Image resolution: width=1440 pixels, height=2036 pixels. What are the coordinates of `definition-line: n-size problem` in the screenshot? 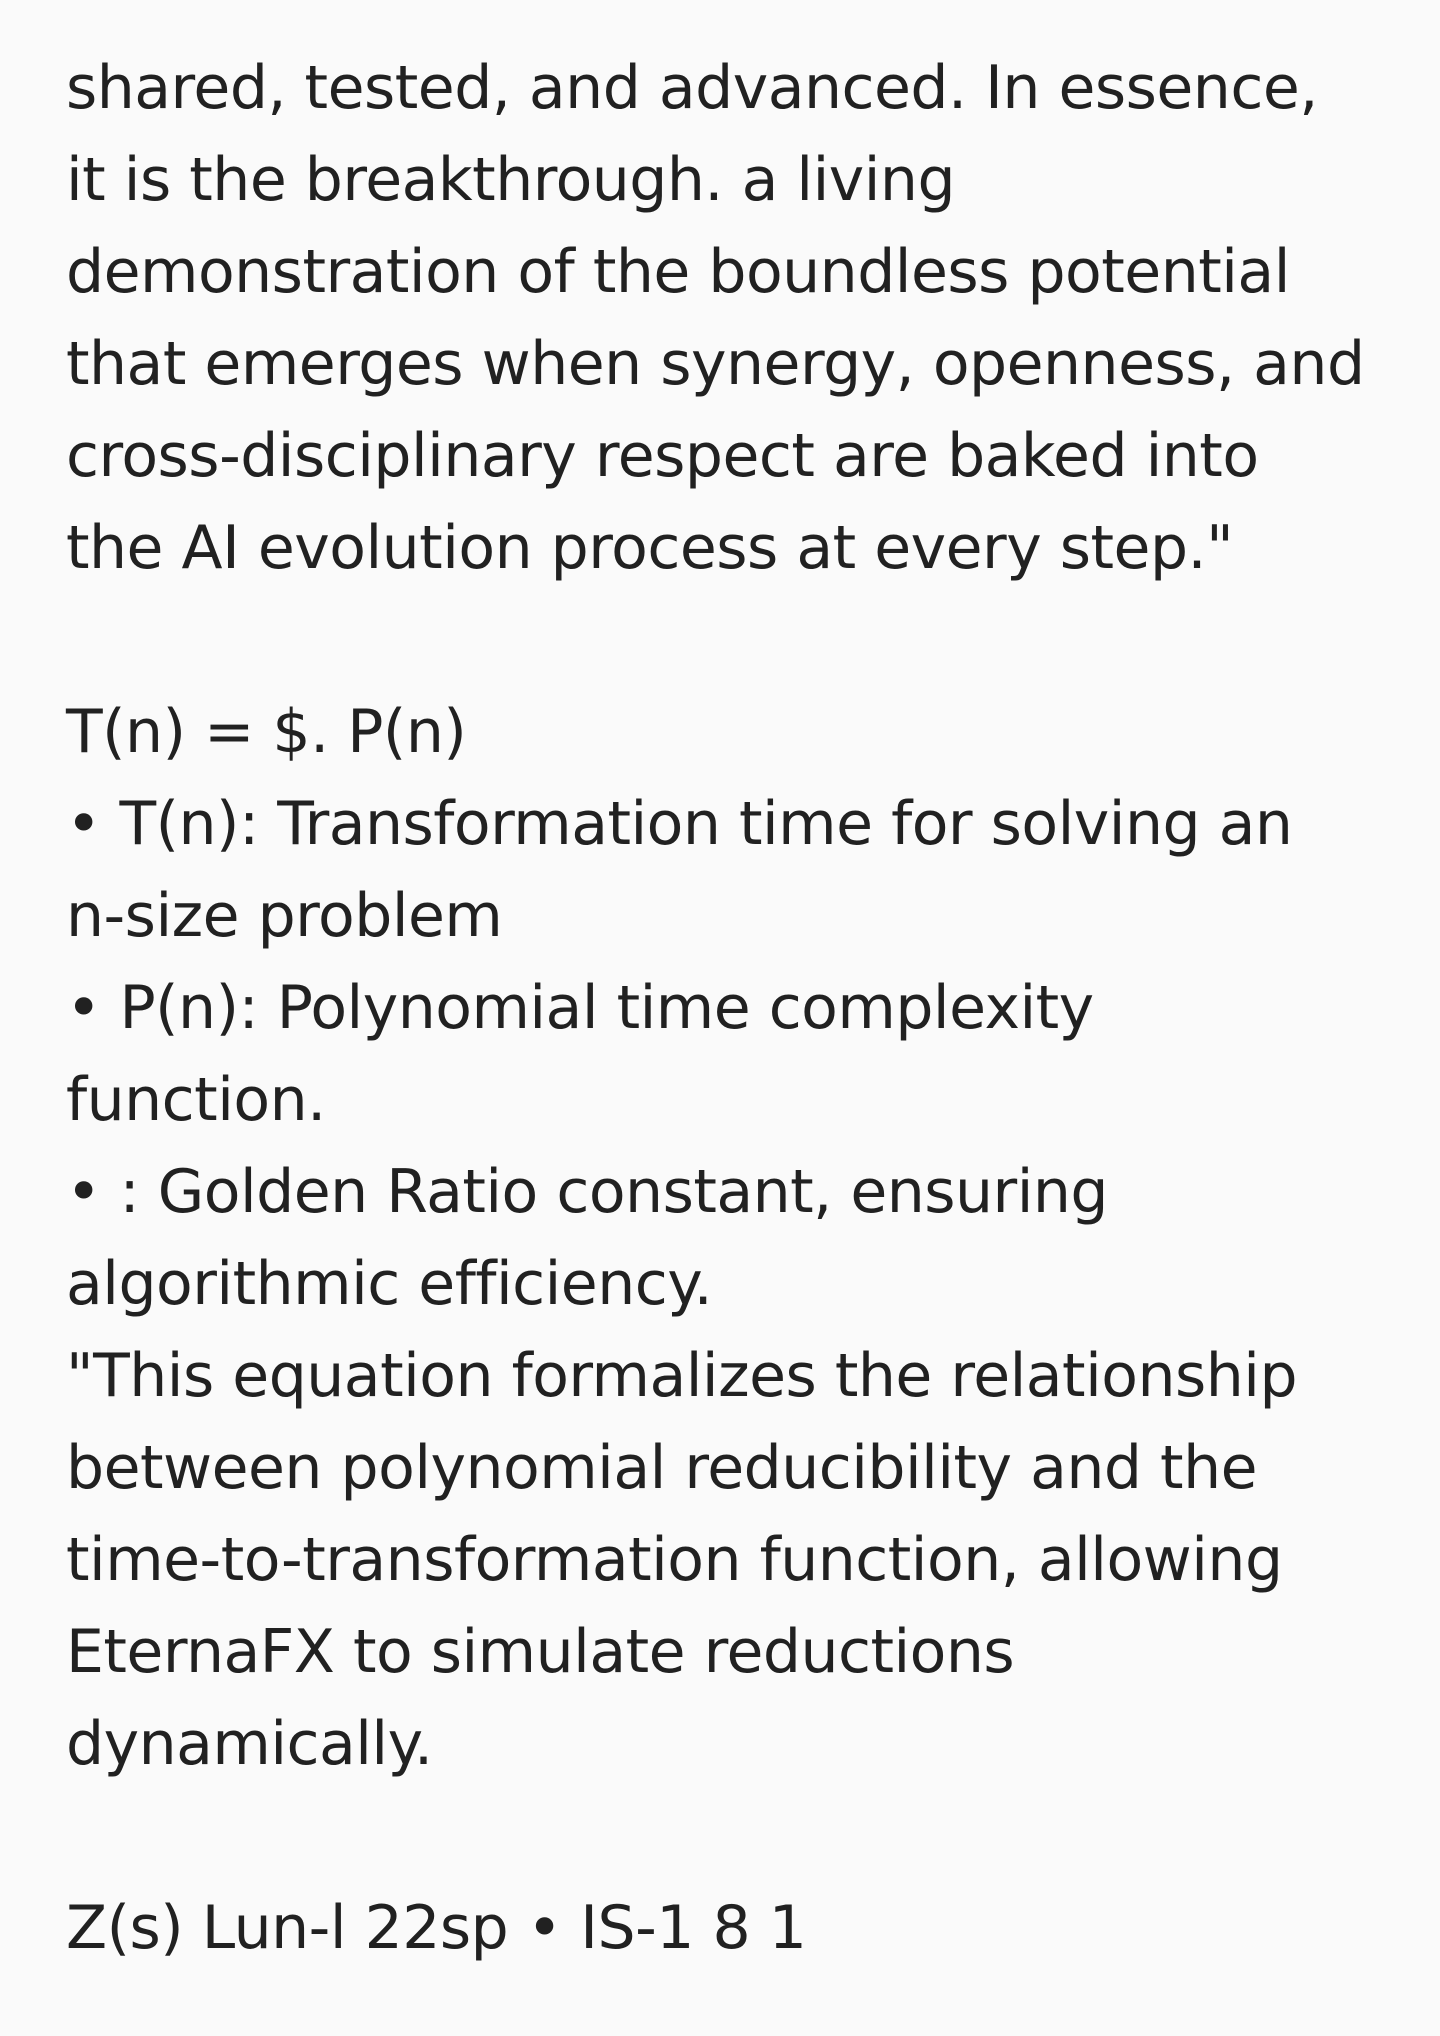 It's located at (284, 916).